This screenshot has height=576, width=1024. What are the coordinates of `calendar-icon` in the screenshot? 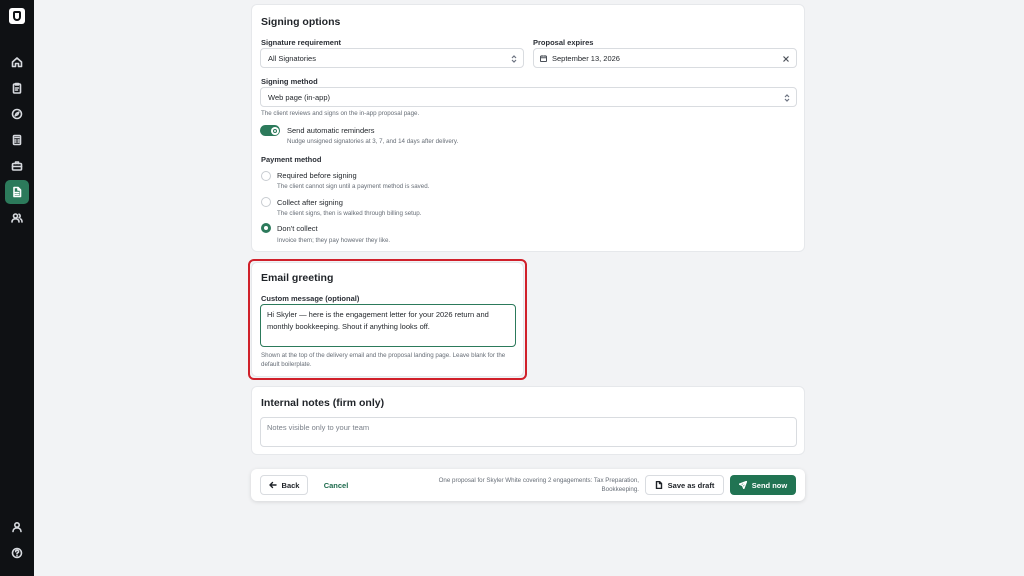 It's located at (543, 58).